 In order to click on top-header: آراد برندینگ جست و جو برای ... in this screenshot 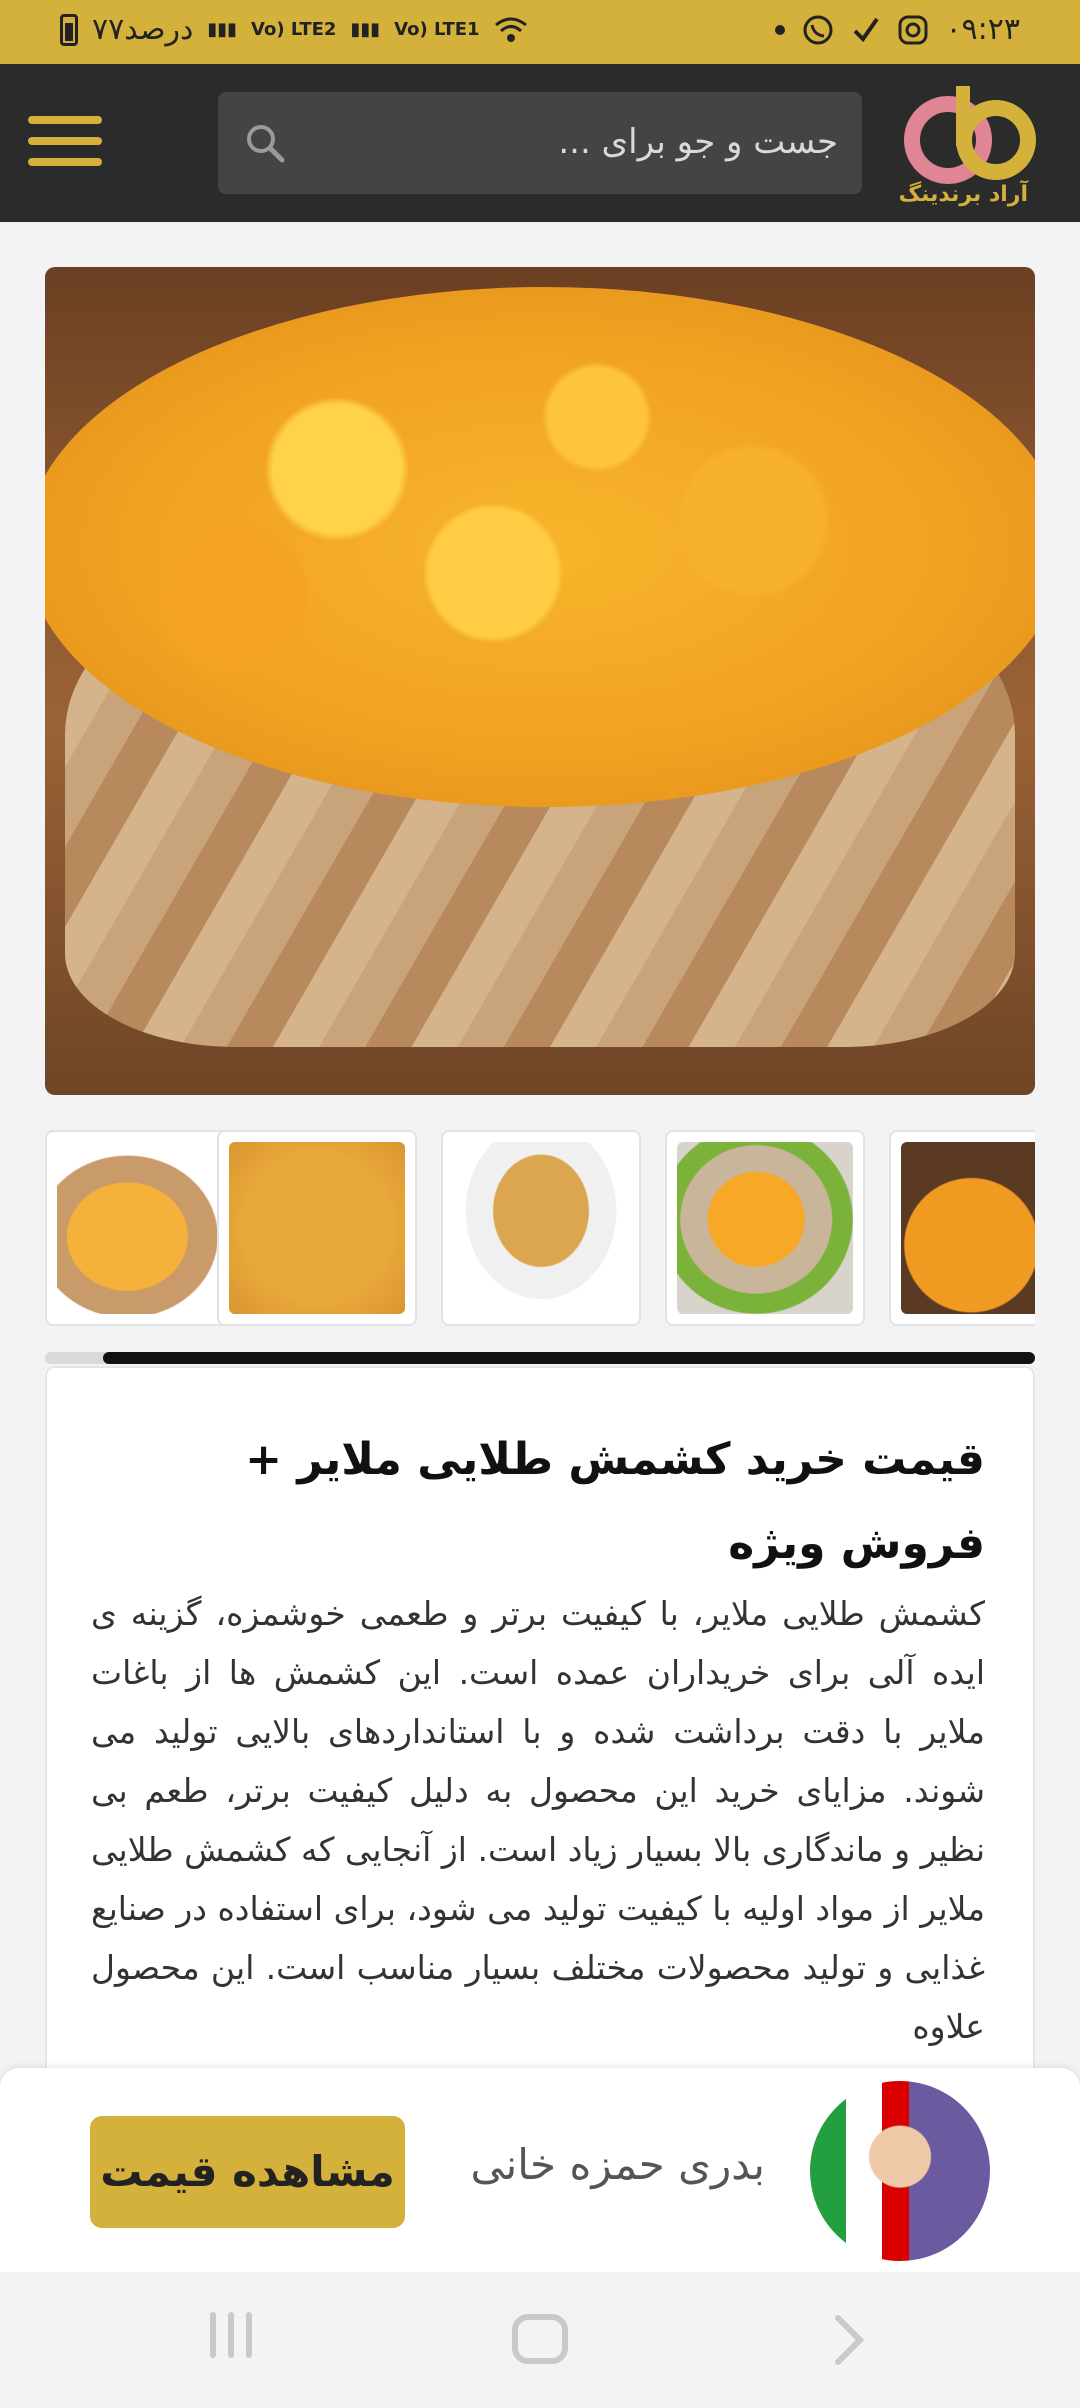, I will do `click(540, 143)`.